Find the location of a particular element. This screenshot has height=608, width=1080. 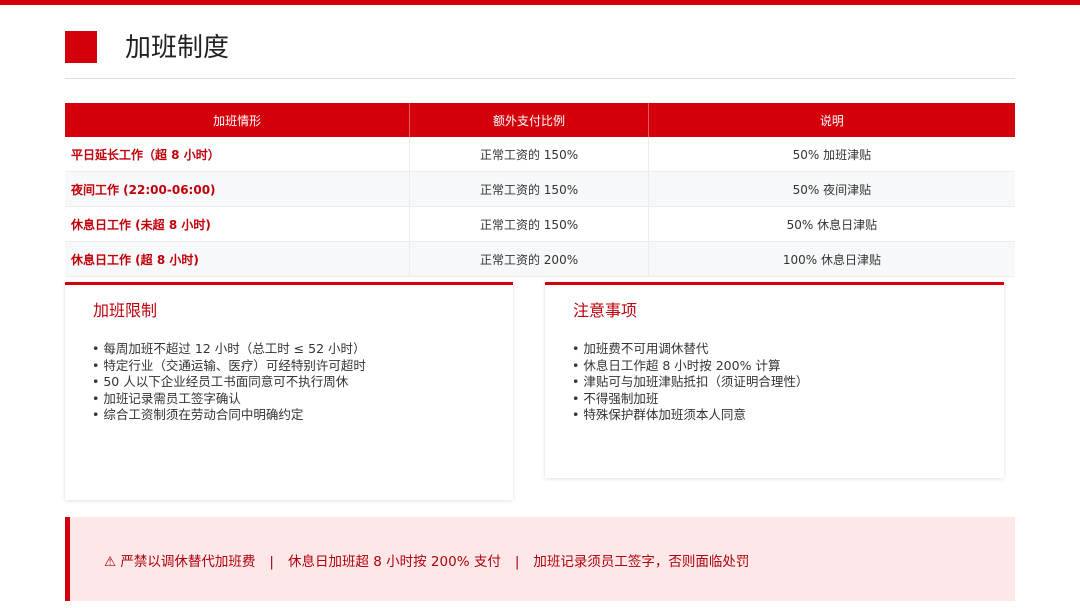

list-item: 津贴可与加班津贴抵扣（须证明合理性） is located at coordinates (690, 382).